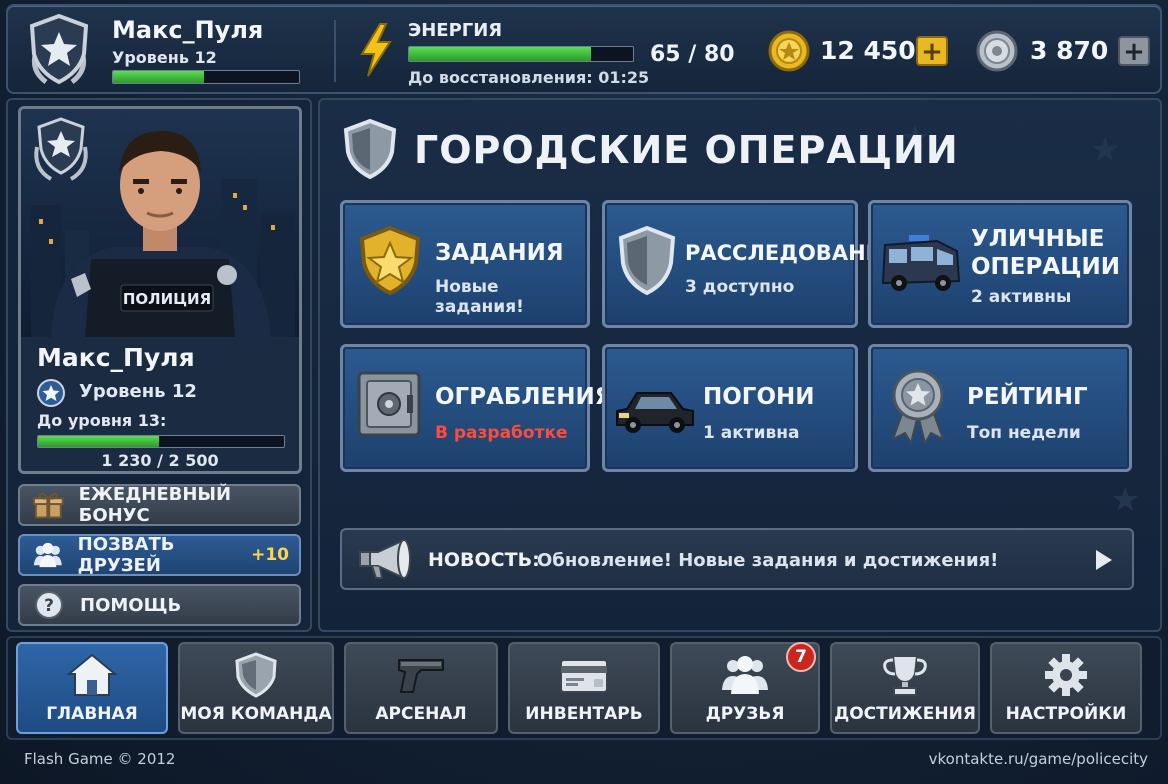 The width and height of the screenshot is (1168, 784). Describe the element at coordinates (750, 264) in the screenshot. I see `tile-investigations: РАССЛЕДОВАНИЯ 3 доступно` at that location.